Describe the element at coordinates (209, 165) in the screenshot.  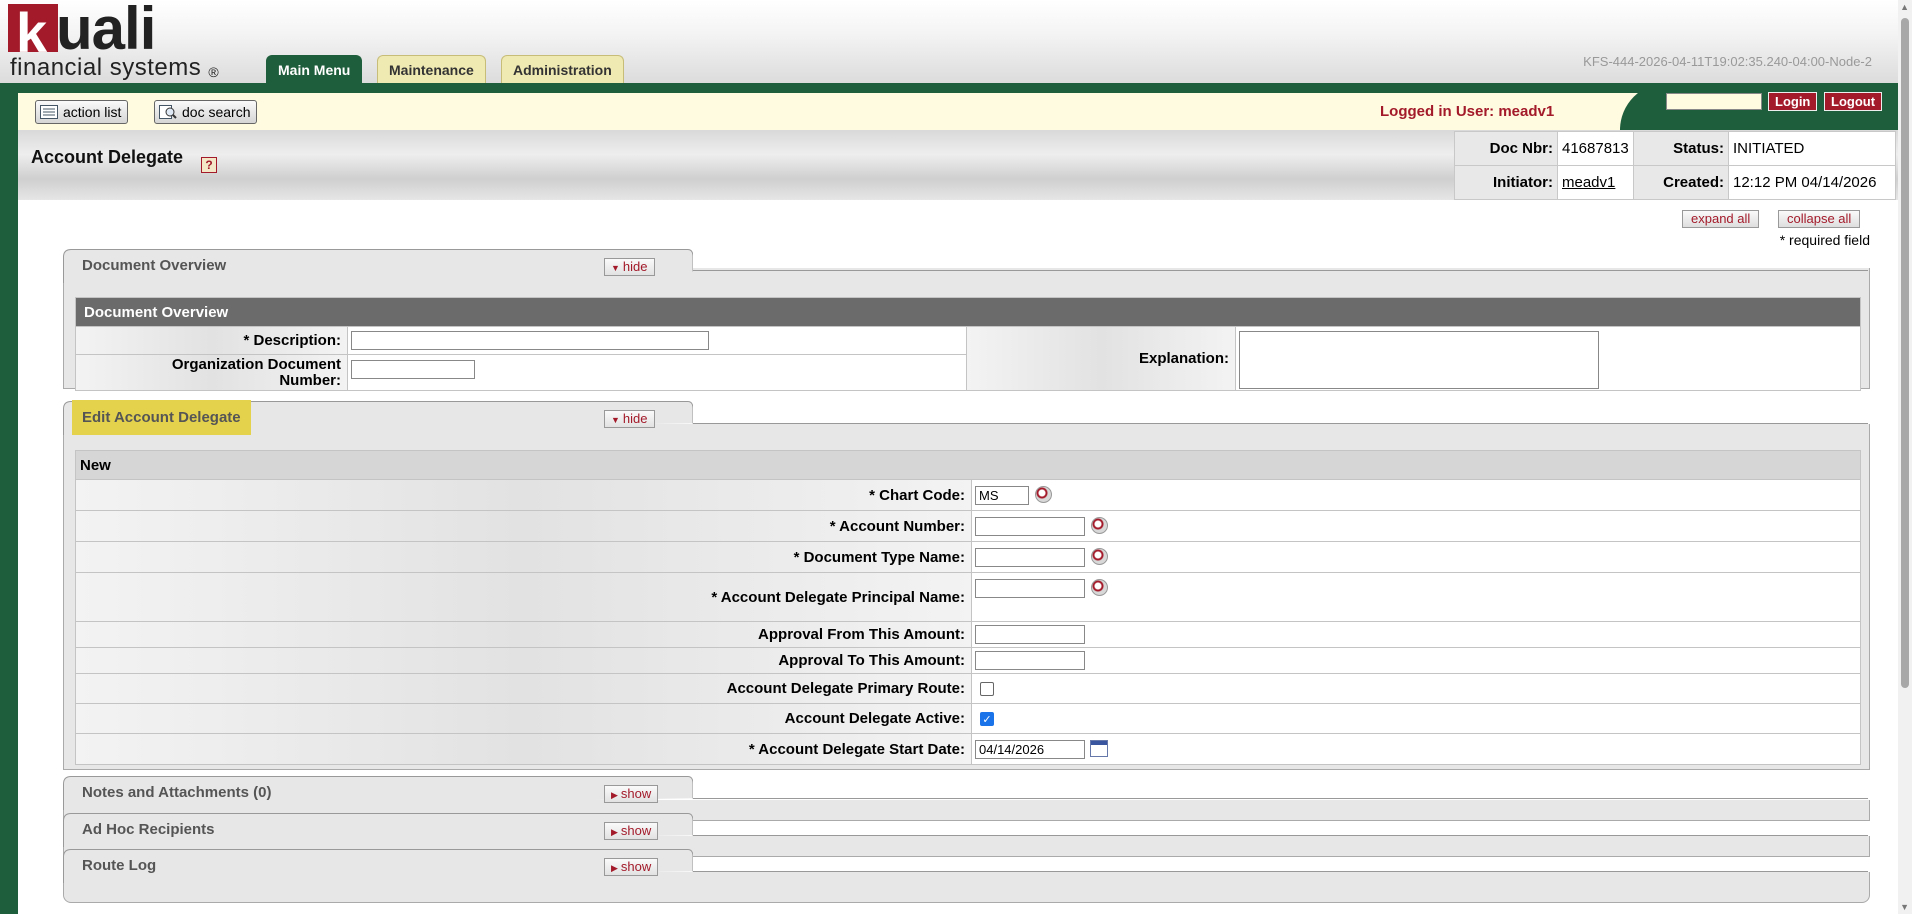
I see `help-icon: ?` at that location.